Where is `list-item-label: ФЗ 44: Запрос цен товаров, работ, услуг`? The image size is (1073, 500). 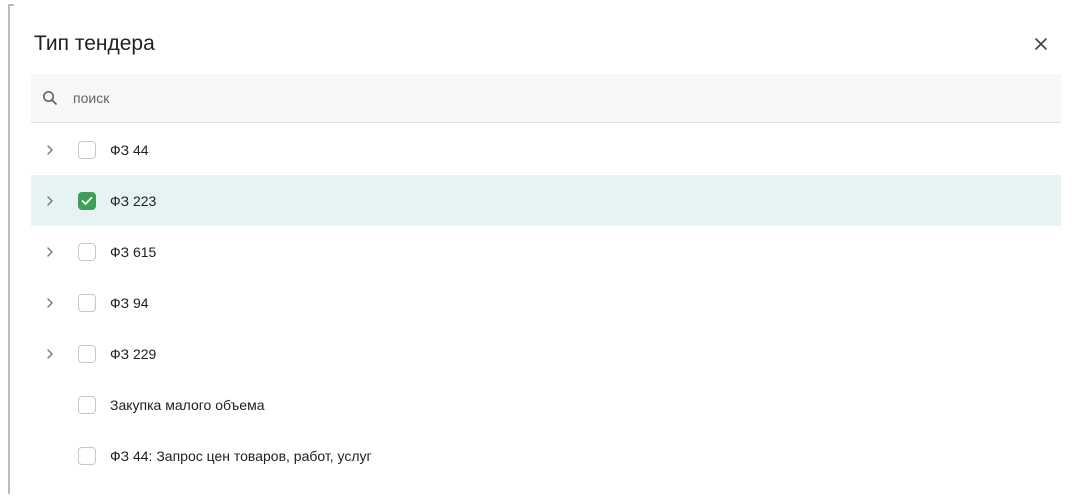
list-item-label: ФЗ 44: Запрос цен товаров, работ, услуг is located at coordinates (241, 455).